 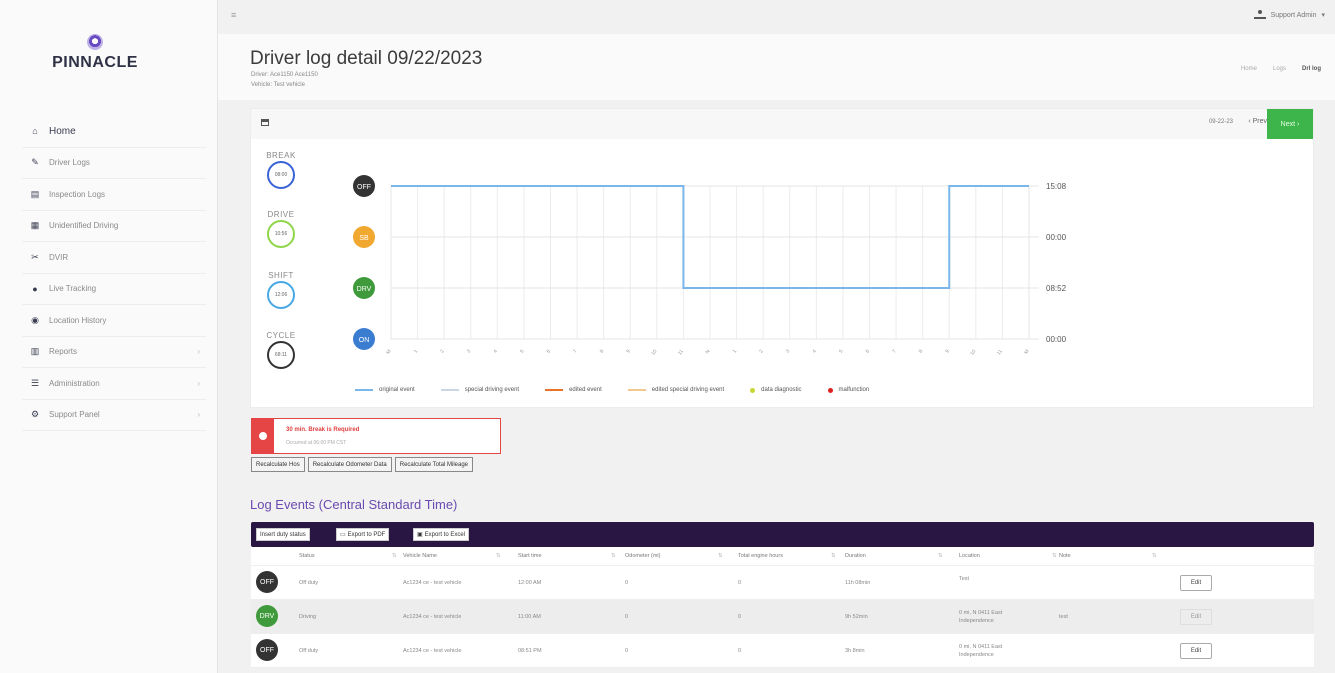 What do you see at coordinates (35, 162) in the screenshot?
I see `logs-icon: ✎` at bounding box center [35, 162].